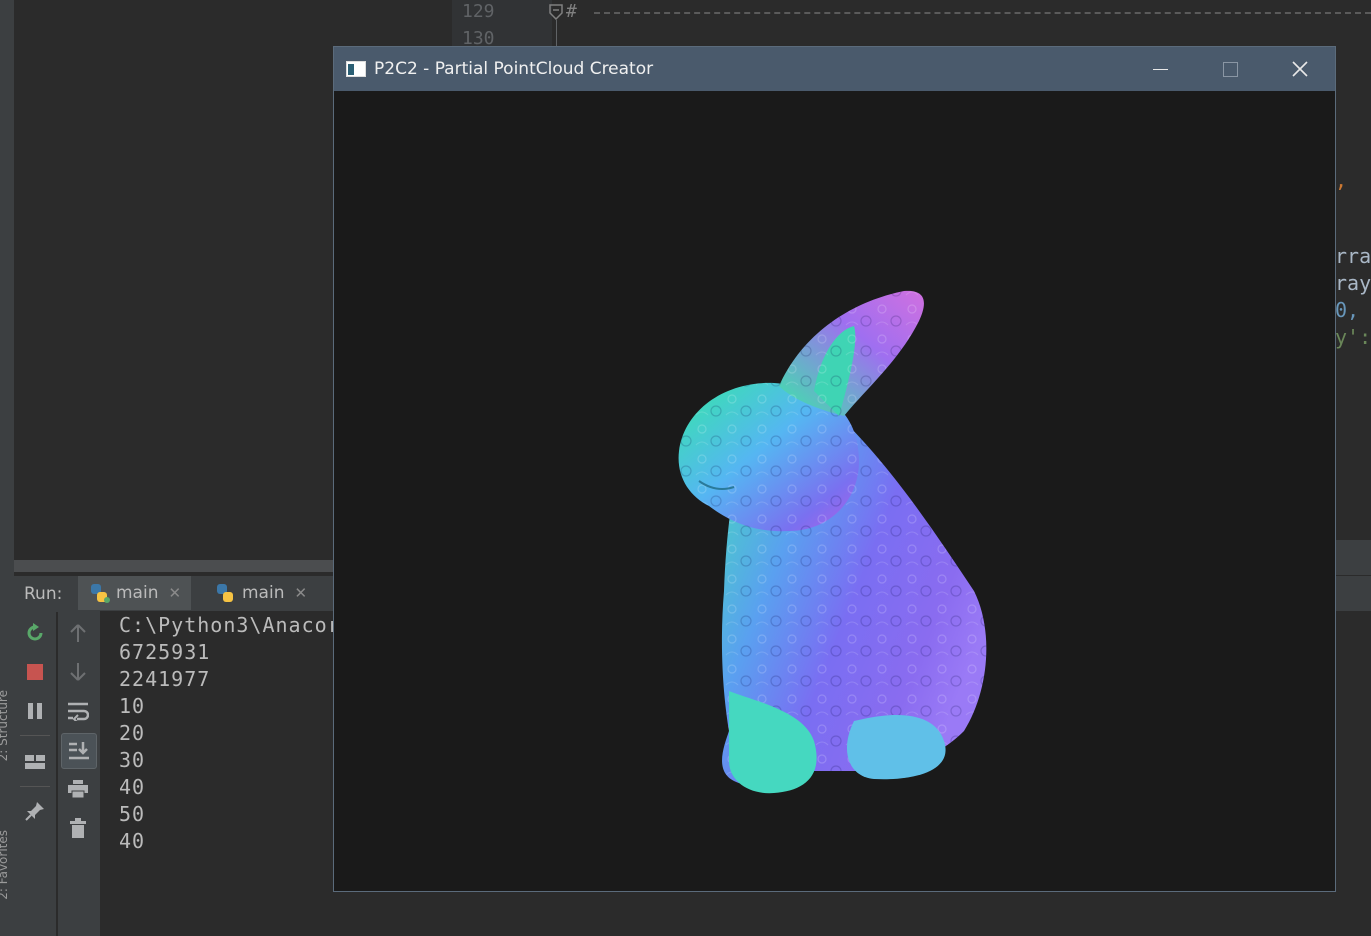  I want to click on bunny-model, so click(832, 542).